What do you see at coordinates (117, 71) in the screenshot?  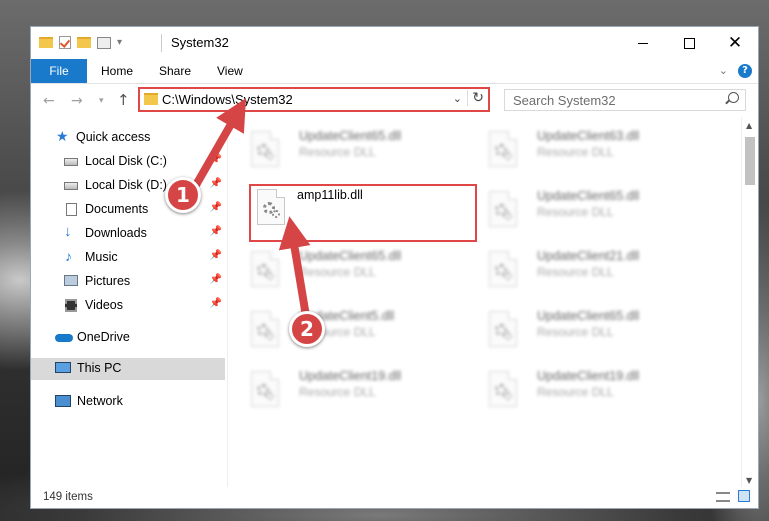 I see `tab-home: Home` at bounding box center [117, 71].